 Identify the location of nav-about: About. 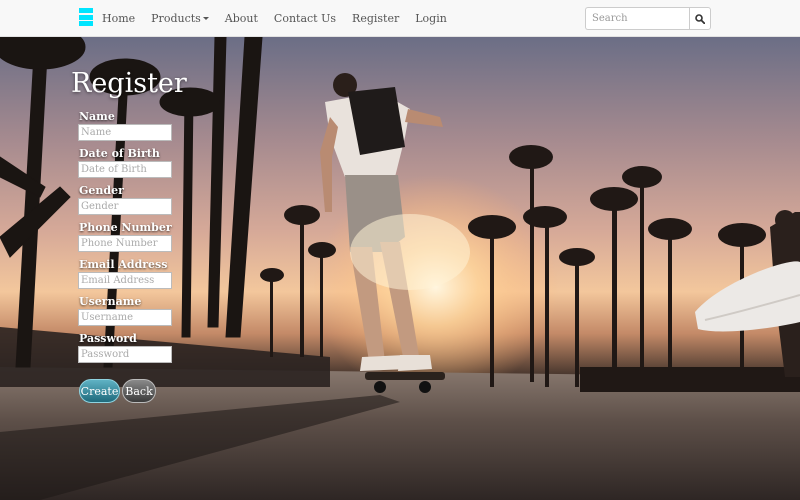
(241, 18).